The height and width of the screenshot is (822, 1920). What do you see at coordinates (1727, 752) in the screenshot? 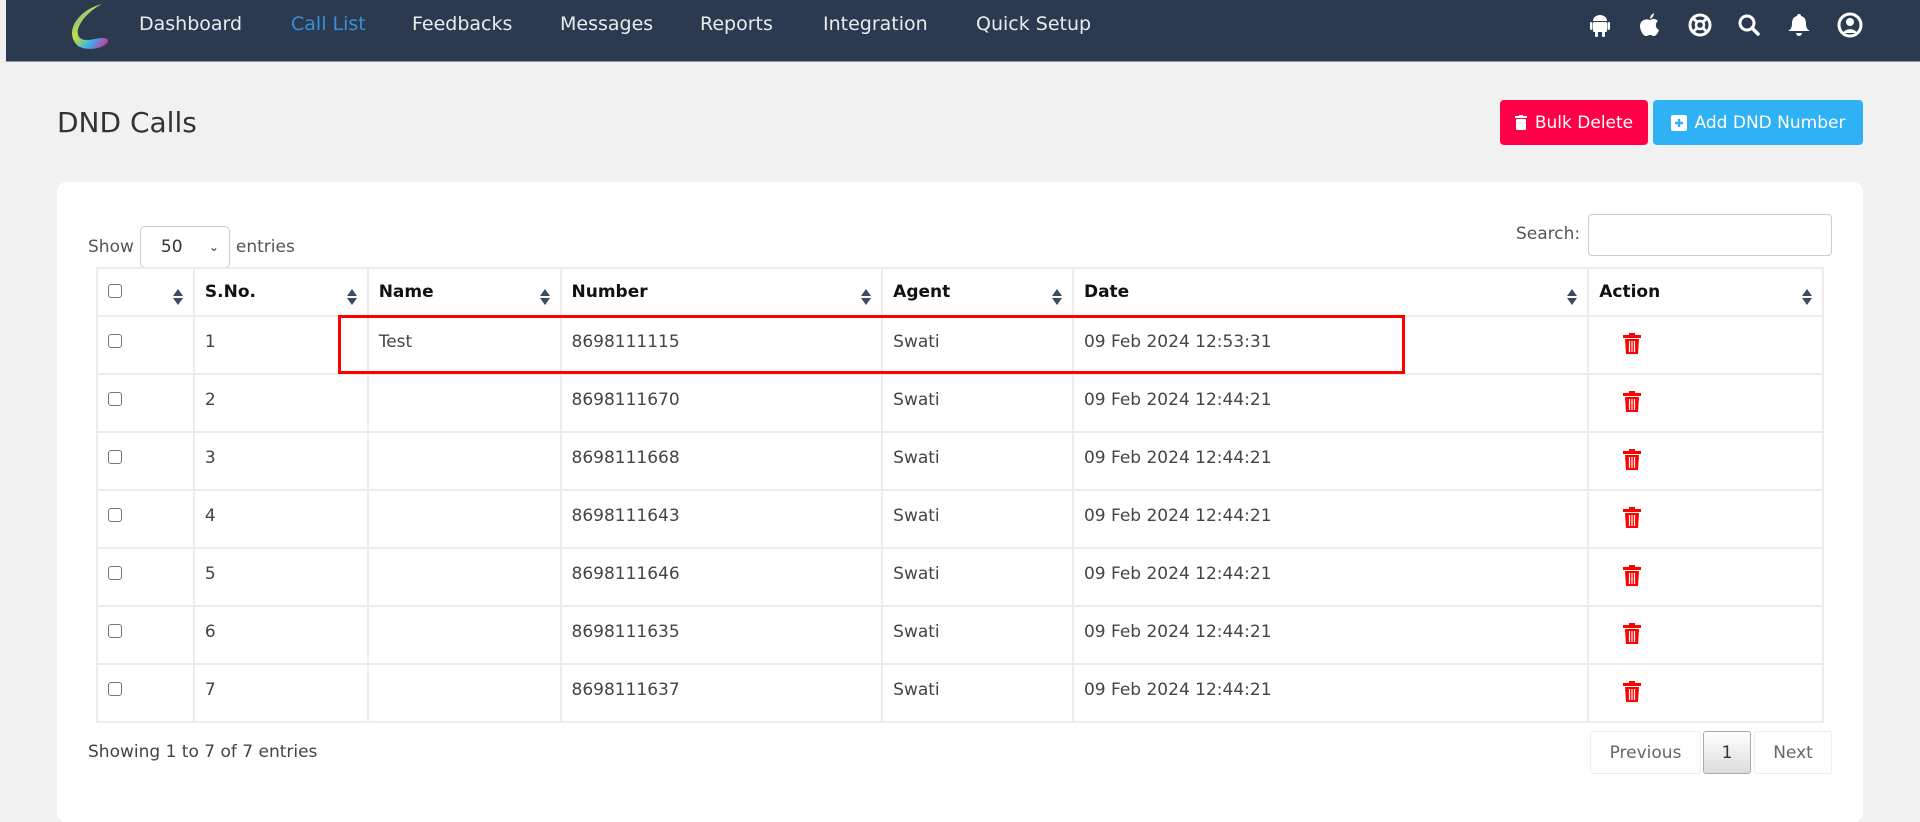
I see `page-1-button: 1` at bounding box center [1727, 752].